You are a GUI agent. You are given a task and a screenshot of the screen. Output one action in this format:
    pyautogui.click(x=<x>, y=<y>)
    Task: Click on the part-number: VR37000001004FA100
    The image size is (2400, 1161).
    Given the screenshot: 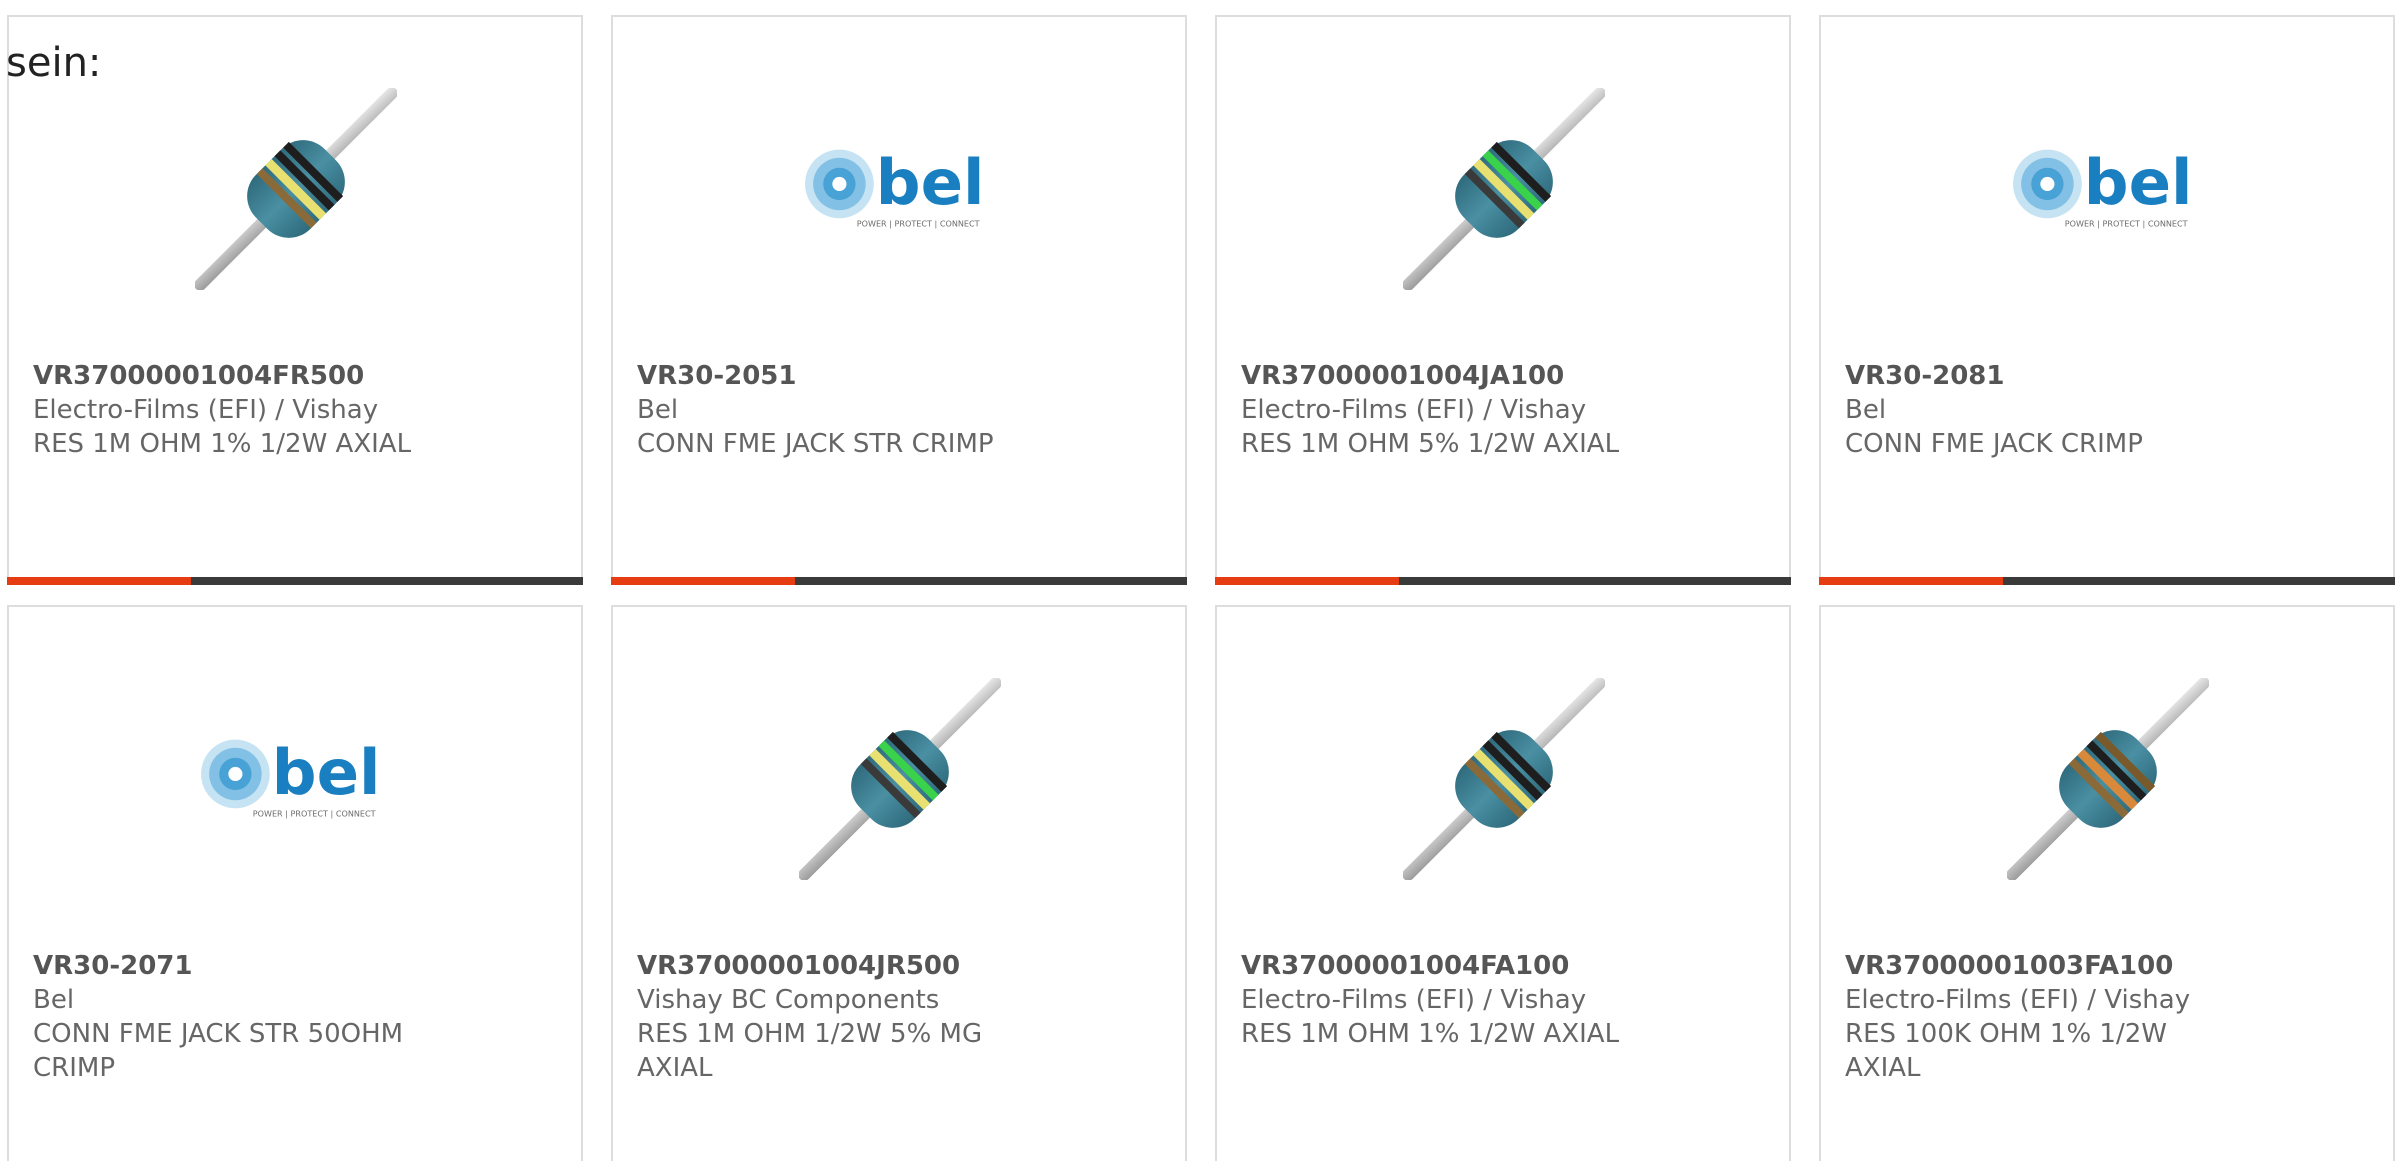 What is the action you would take?
    pyautogui.click(x=1481, y=966)
    